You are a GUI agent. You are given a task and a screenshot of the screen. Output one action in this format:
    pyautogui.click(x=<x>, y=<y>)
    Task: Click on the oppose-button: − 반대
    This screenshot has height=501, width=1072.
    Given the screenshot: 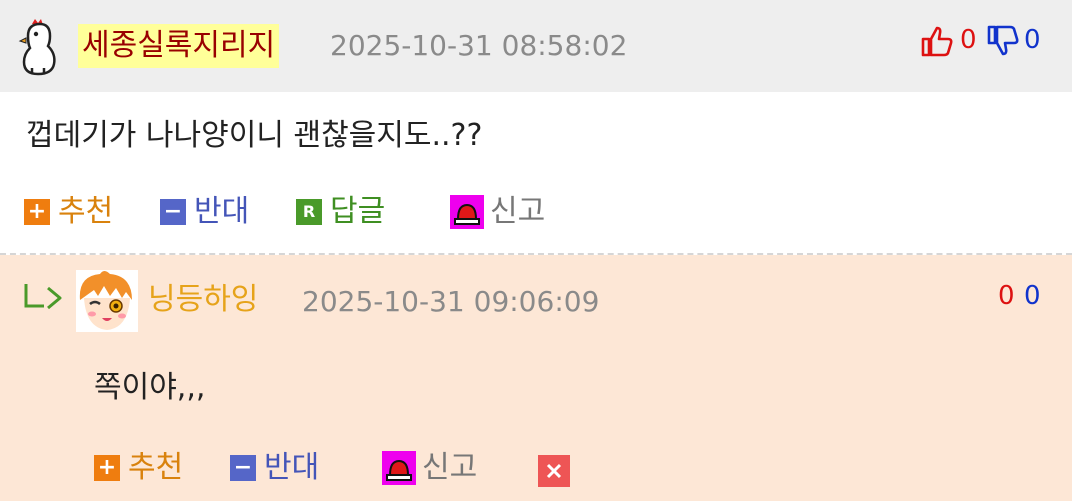 What is the action you would take?
    pyautogui.click(x=204, y=212)
    